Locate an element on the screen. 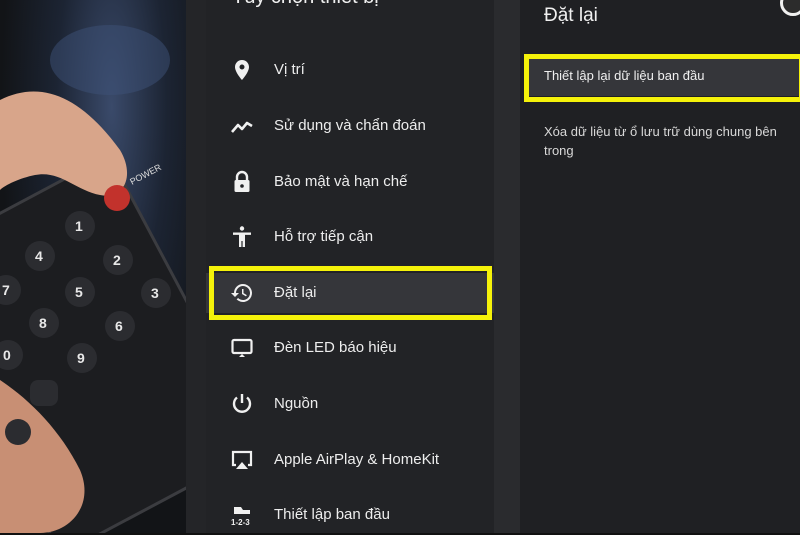 This screenshot has width=800, height=535. menu-item-accessibility: Hỗ trợ tiếp cận is located at coordinates (350, 237).